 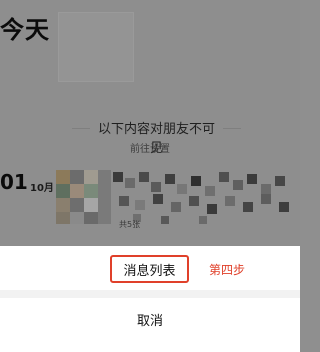 I want to click on post-date-day: 01, so click(x=14, y=182).